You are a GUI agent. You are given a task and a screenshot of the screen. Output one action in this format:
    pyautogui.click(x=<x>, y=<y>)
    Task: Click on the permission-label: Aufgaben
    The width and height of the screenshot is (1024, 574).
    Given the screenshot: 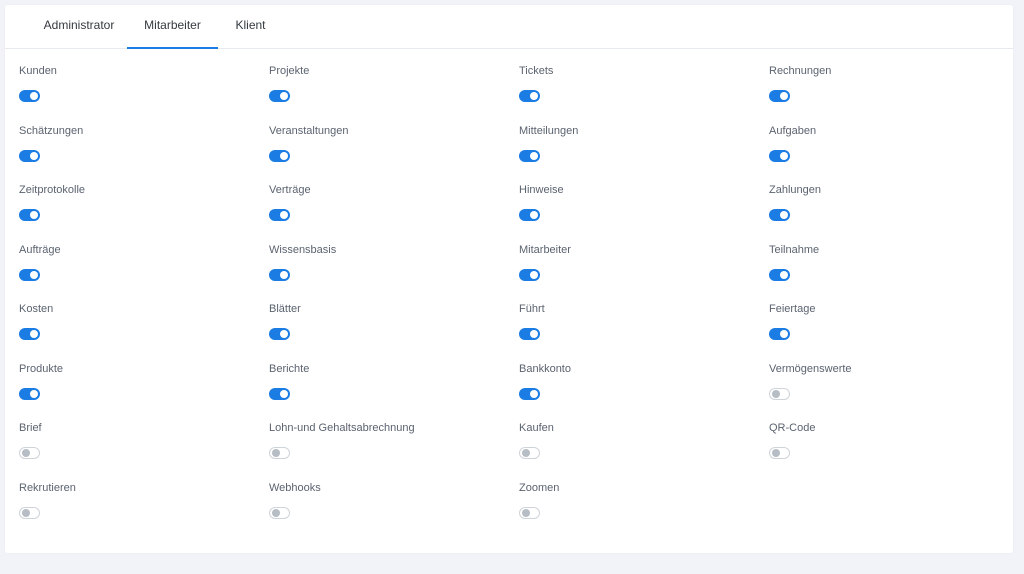 What is the action you would take?
    pyautogui.click(x=793, y=130)
    